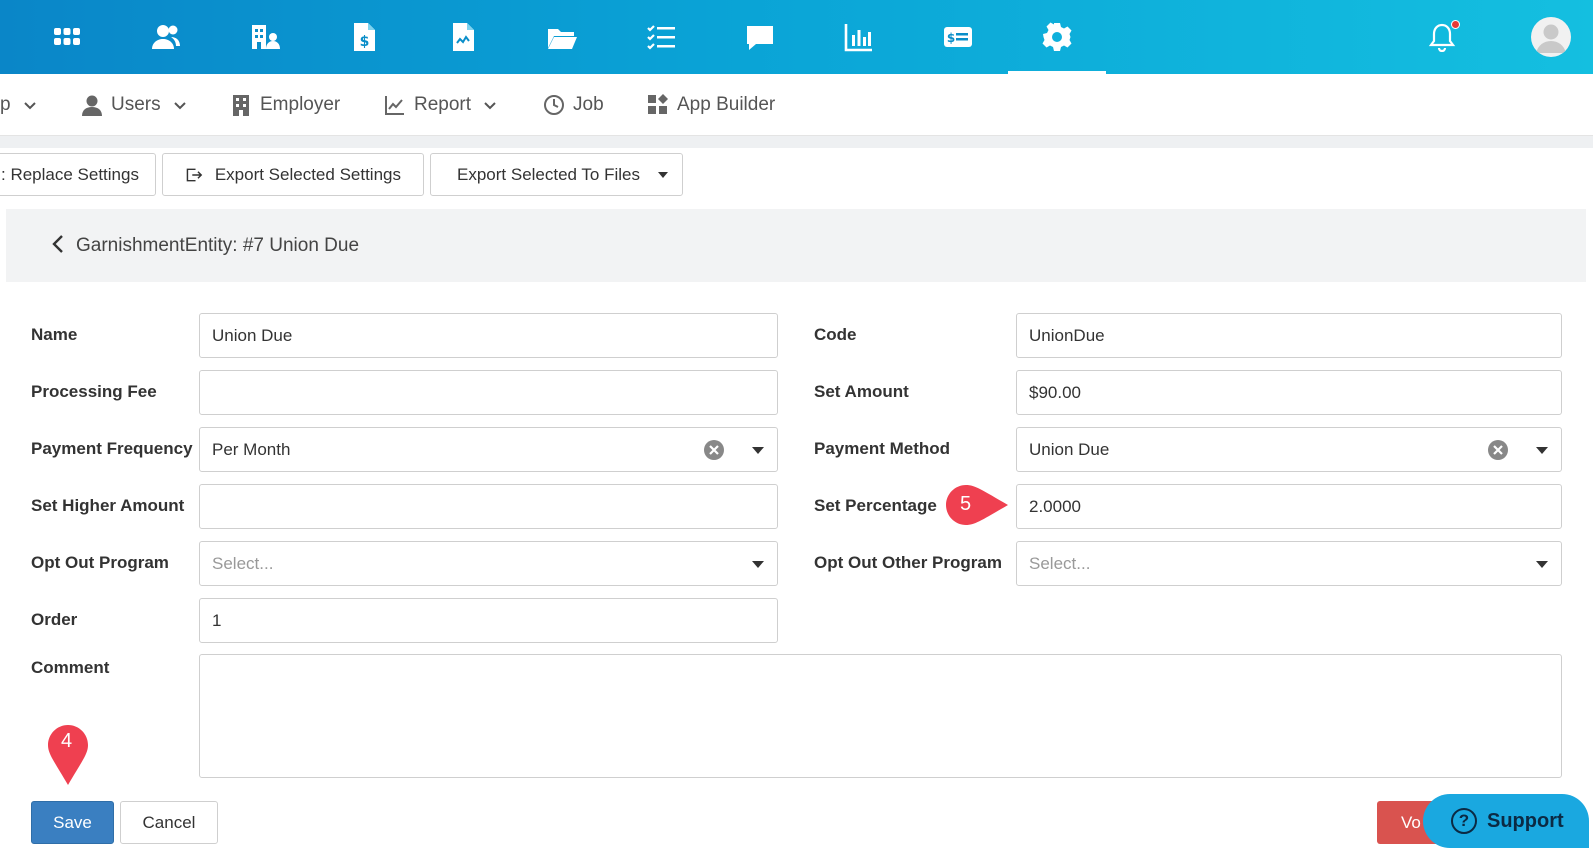 The width and height of the screenshot is (1593, 848). I want to click on set-percentage-label: Set Percentage, so click(875, 505).